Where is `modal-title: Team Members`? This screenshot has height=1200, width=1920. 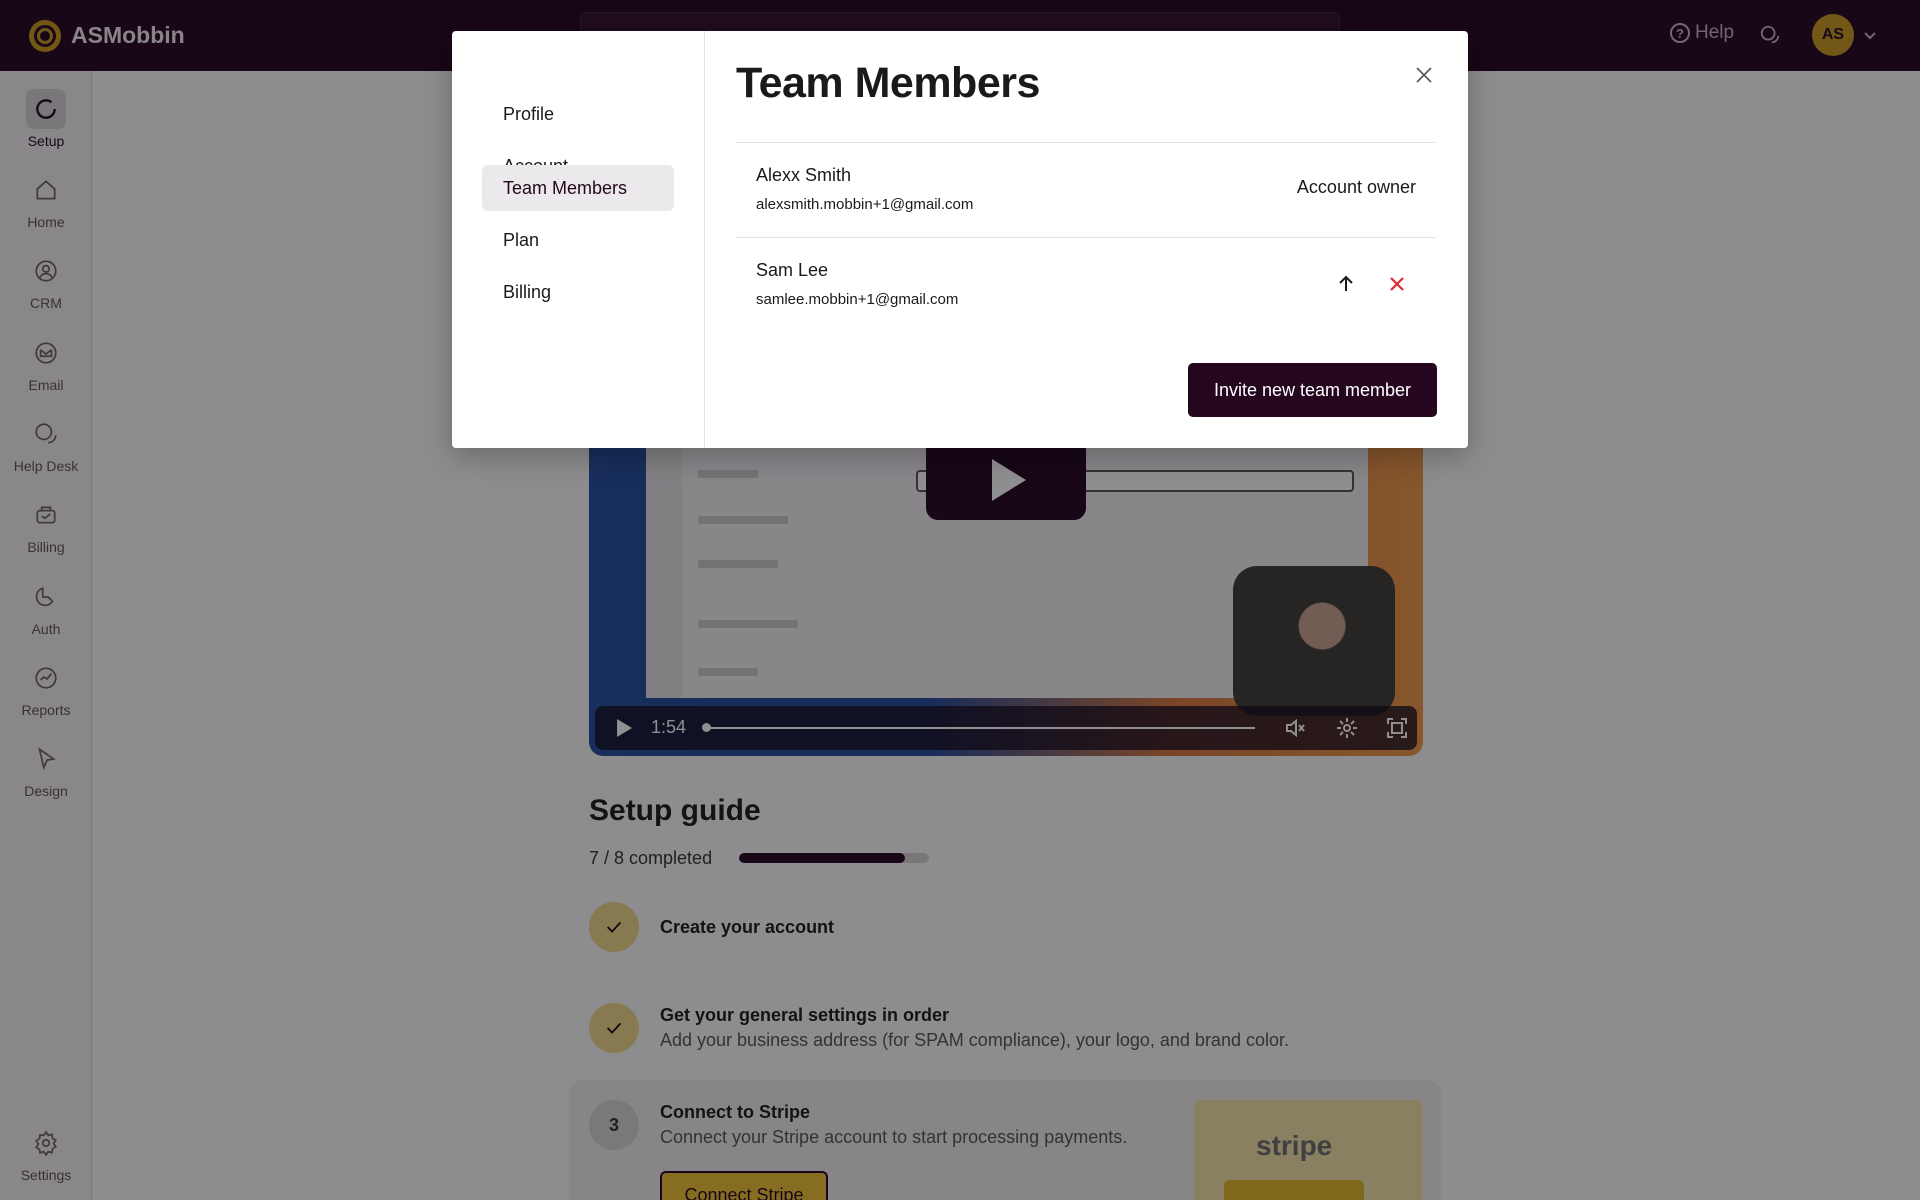
modal-title: Team Members is located at coordinates (888, 83).